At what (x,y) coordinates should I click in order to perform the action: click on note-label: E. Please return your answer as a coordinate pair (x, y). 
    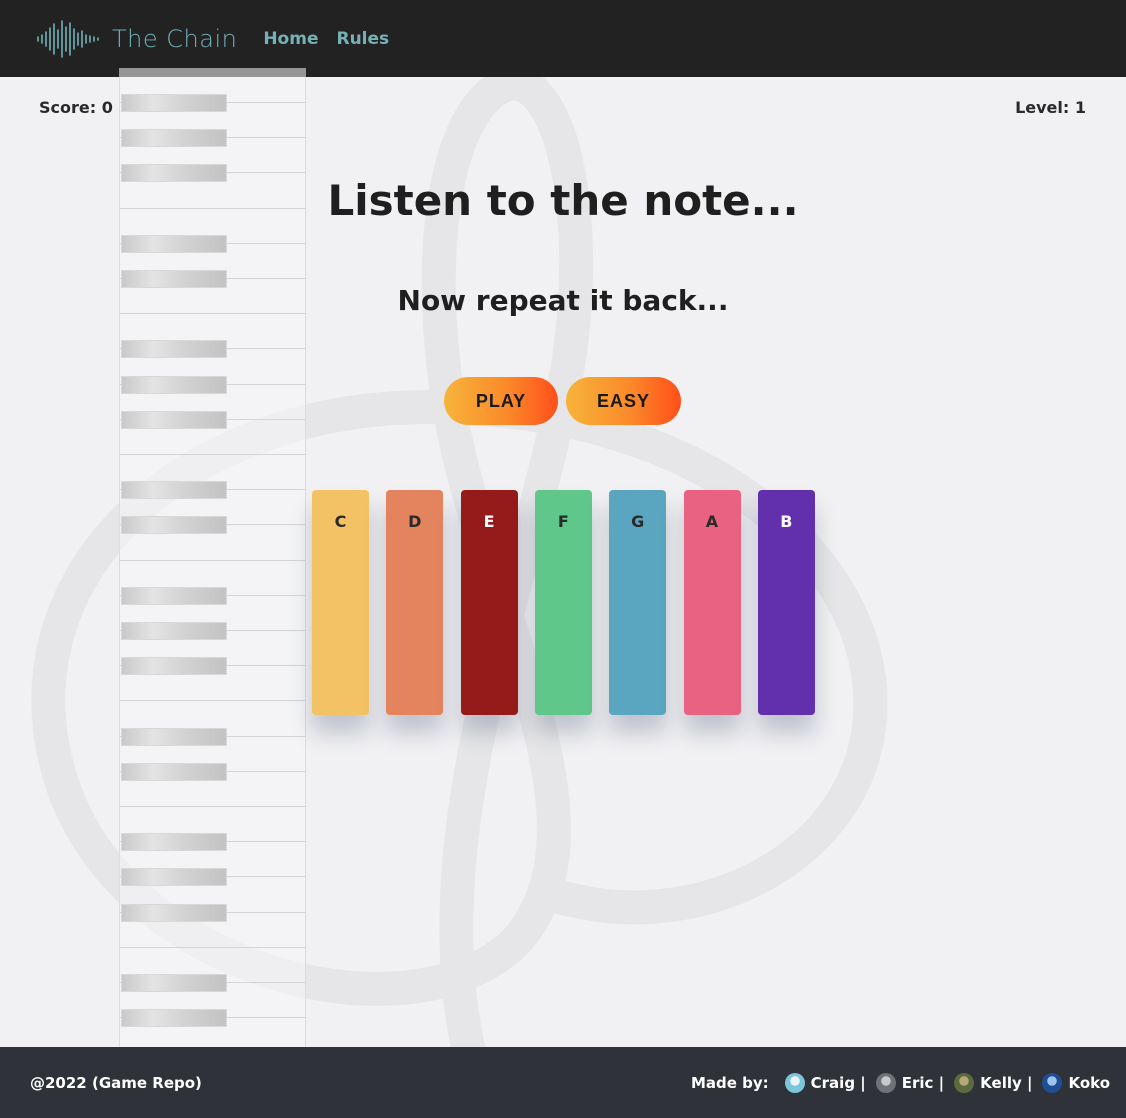
    Looking at the image, I should click on (489, 521).